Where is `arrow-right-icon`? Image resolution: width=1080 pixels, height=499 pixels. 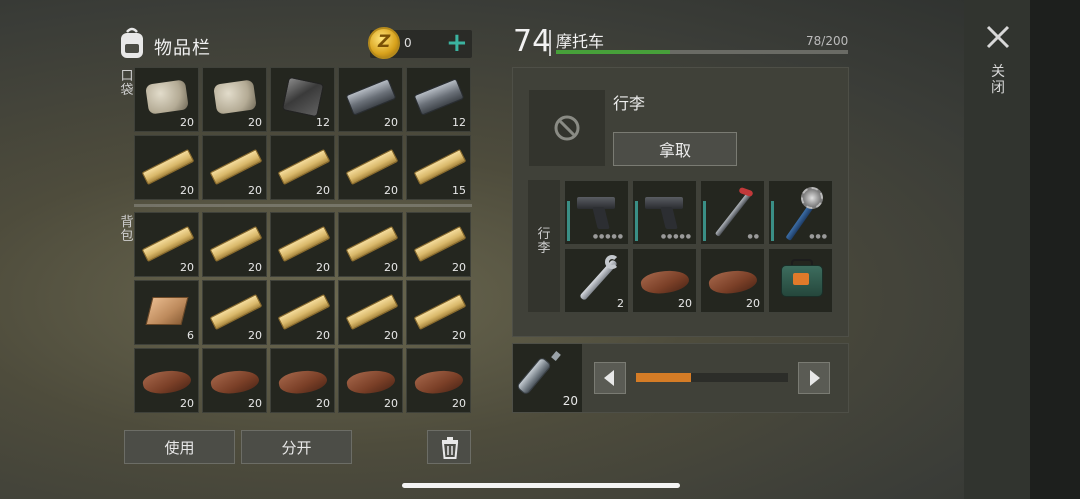
arrow-right-icon is located at coordinates (815, 378).